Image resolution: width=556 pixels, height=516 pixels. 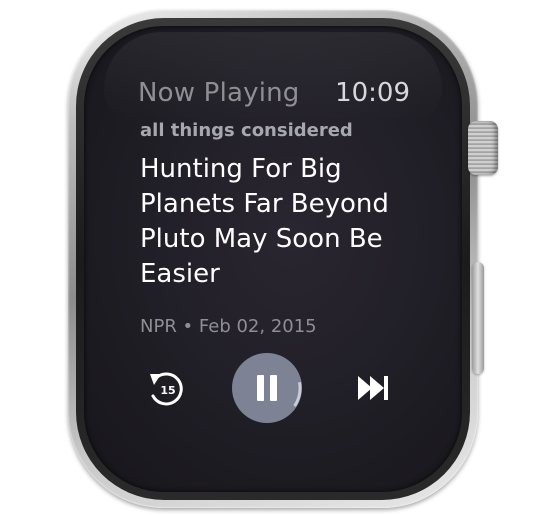 What do you see at coordinates (478, 318) in the screenshot?
I see `side-button` at bounding box center [478, 318].